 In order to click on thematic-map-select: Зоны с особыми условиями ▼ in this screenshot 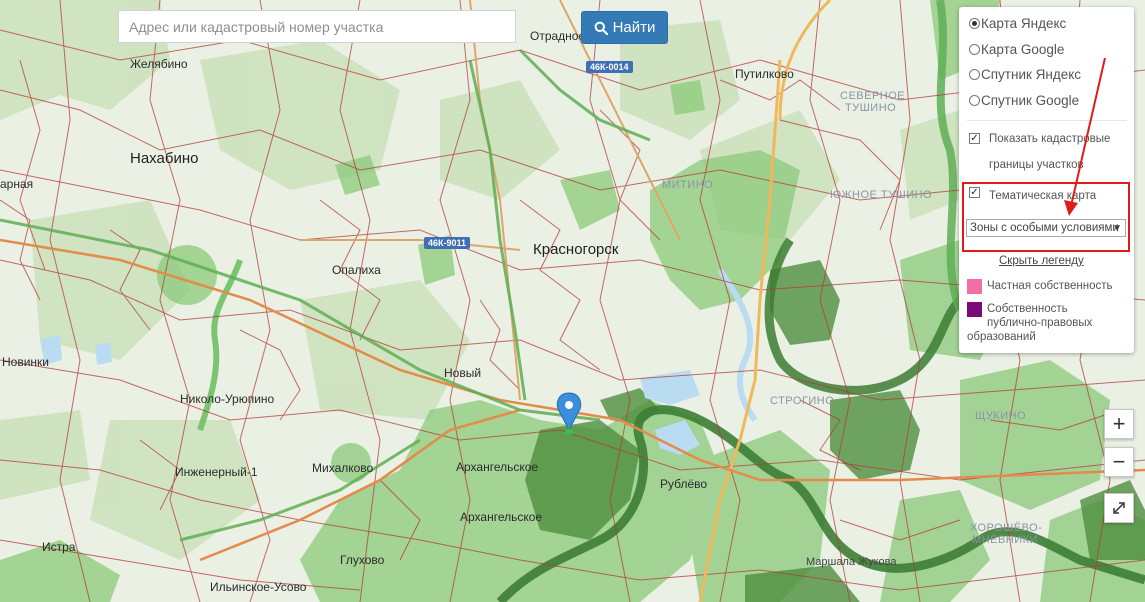, I will do `click(1046, 228)`.